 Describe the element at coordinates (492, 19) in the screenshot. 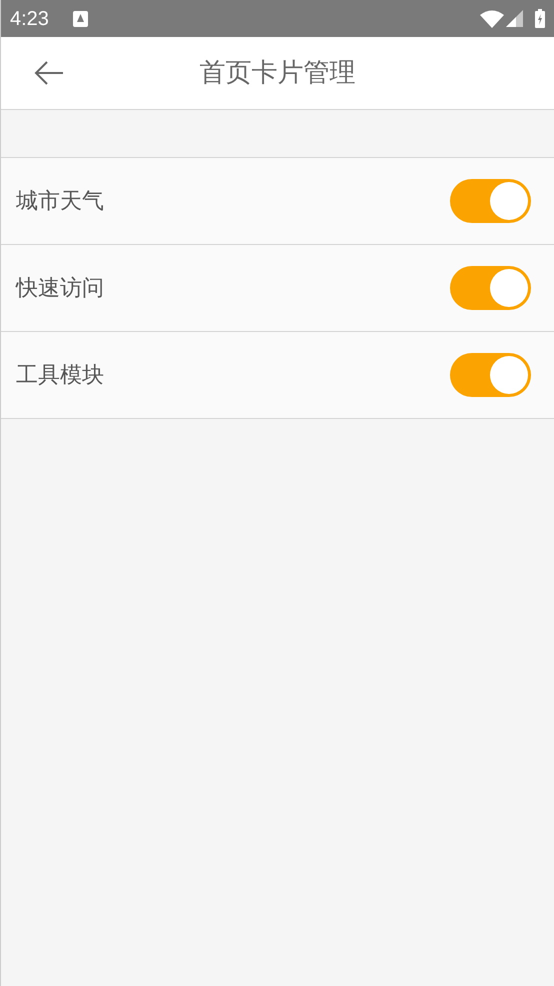

I see `wifi-icon` at that location.